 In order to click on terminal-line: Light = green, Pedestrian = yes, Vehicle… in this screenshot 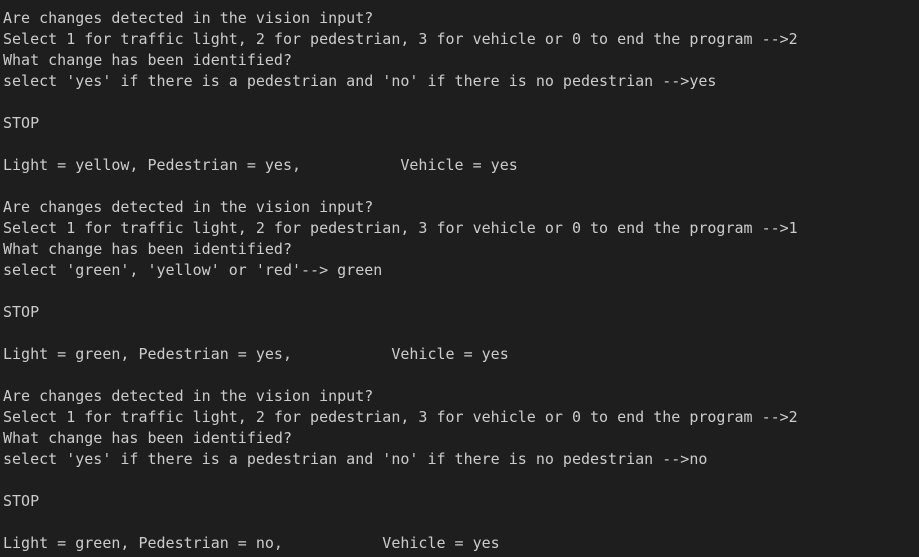, I will do `click(256, 354)`.